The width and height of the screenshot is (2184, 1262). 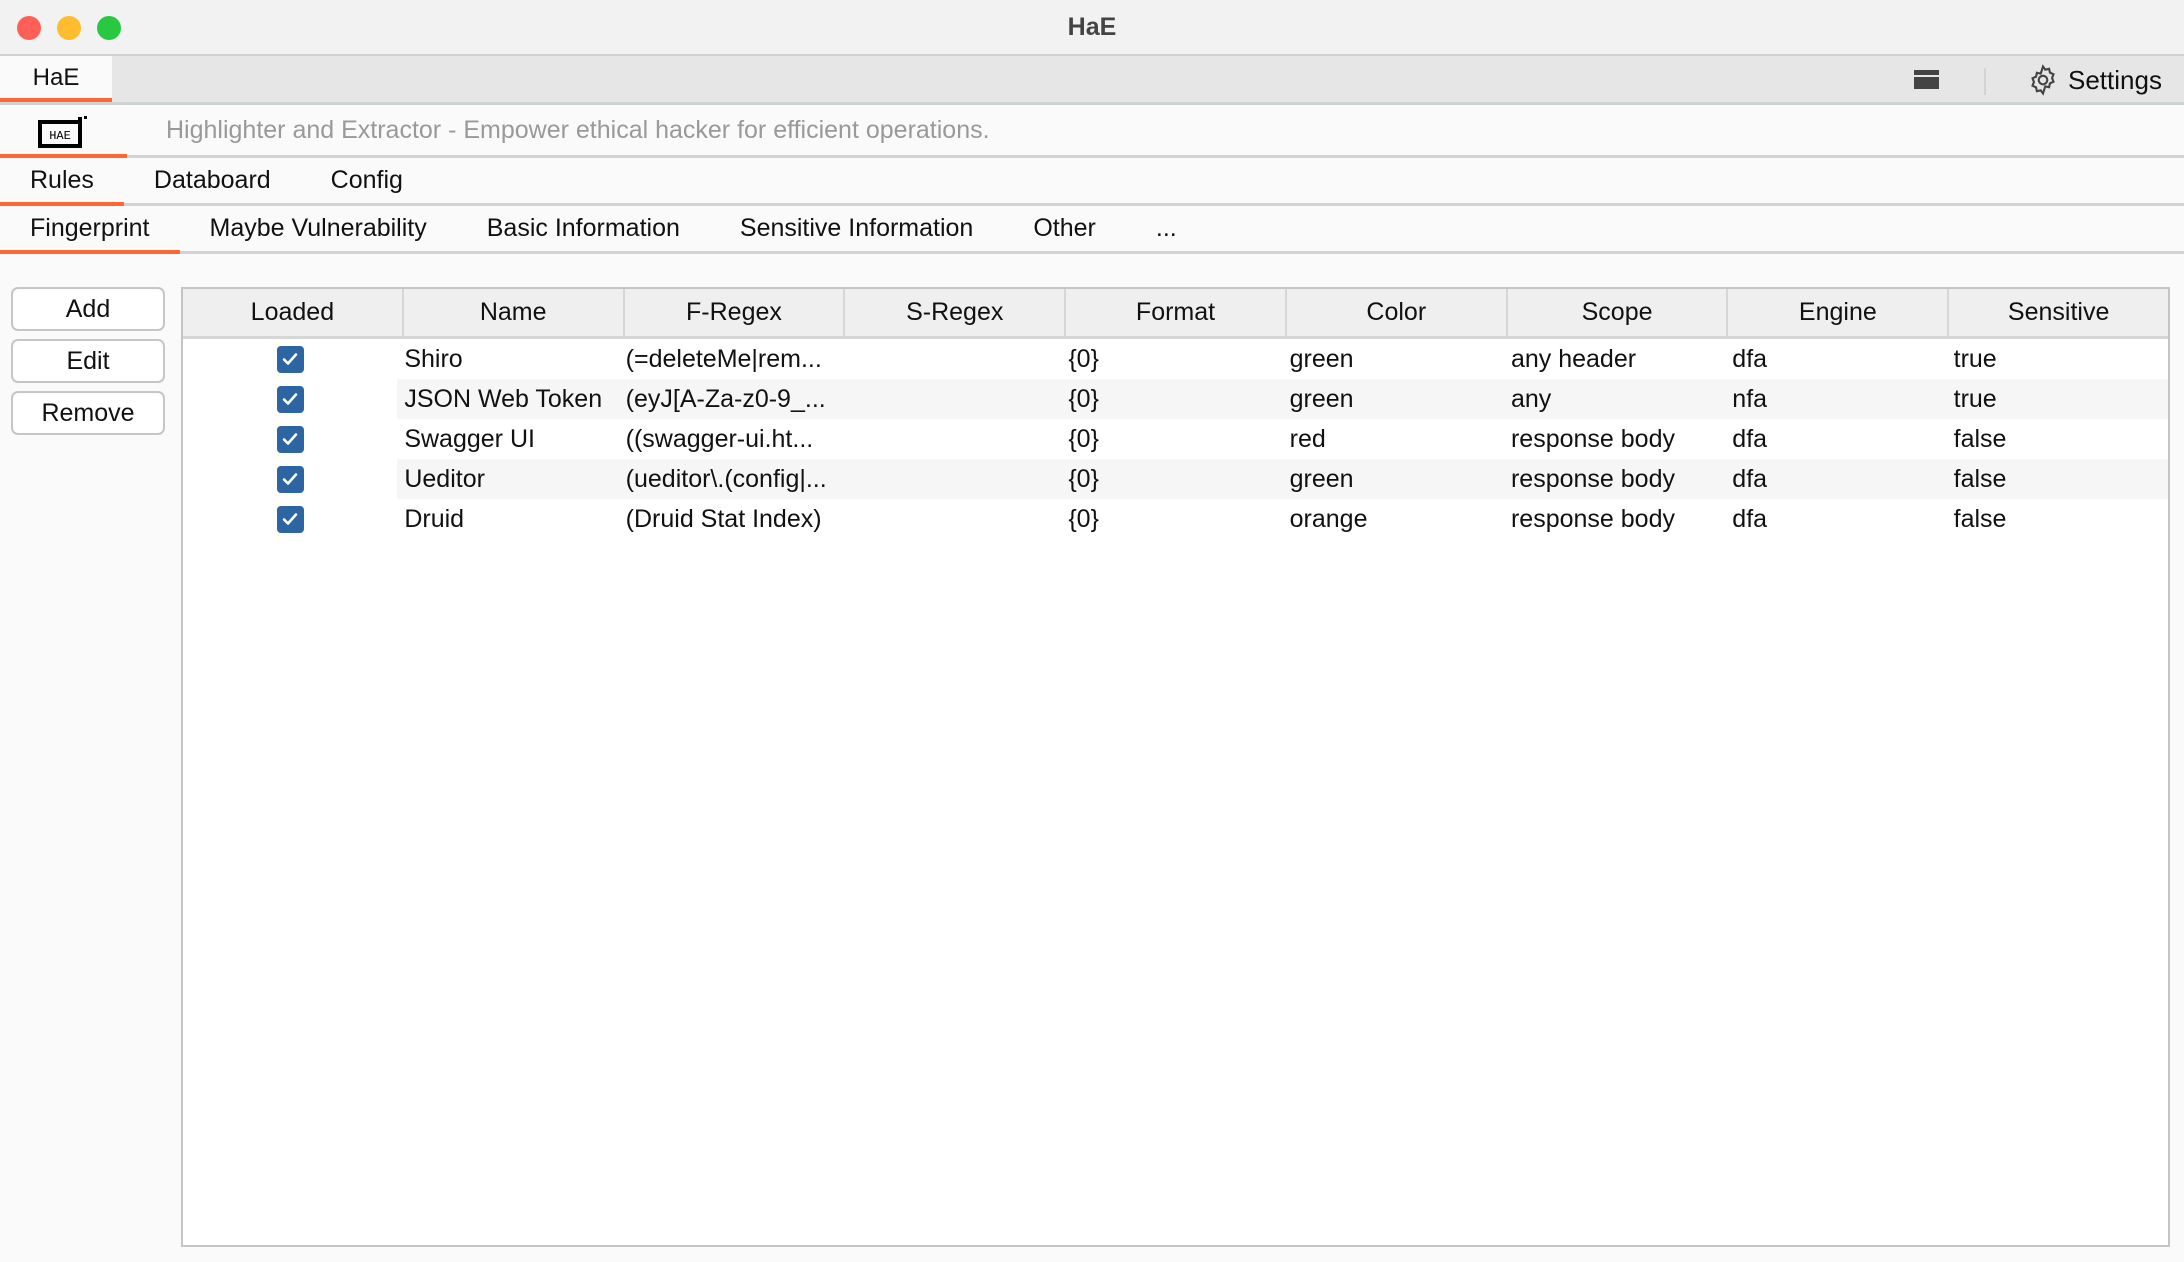 I want to click on edit-button: Edit, so click(x=88, y=361).